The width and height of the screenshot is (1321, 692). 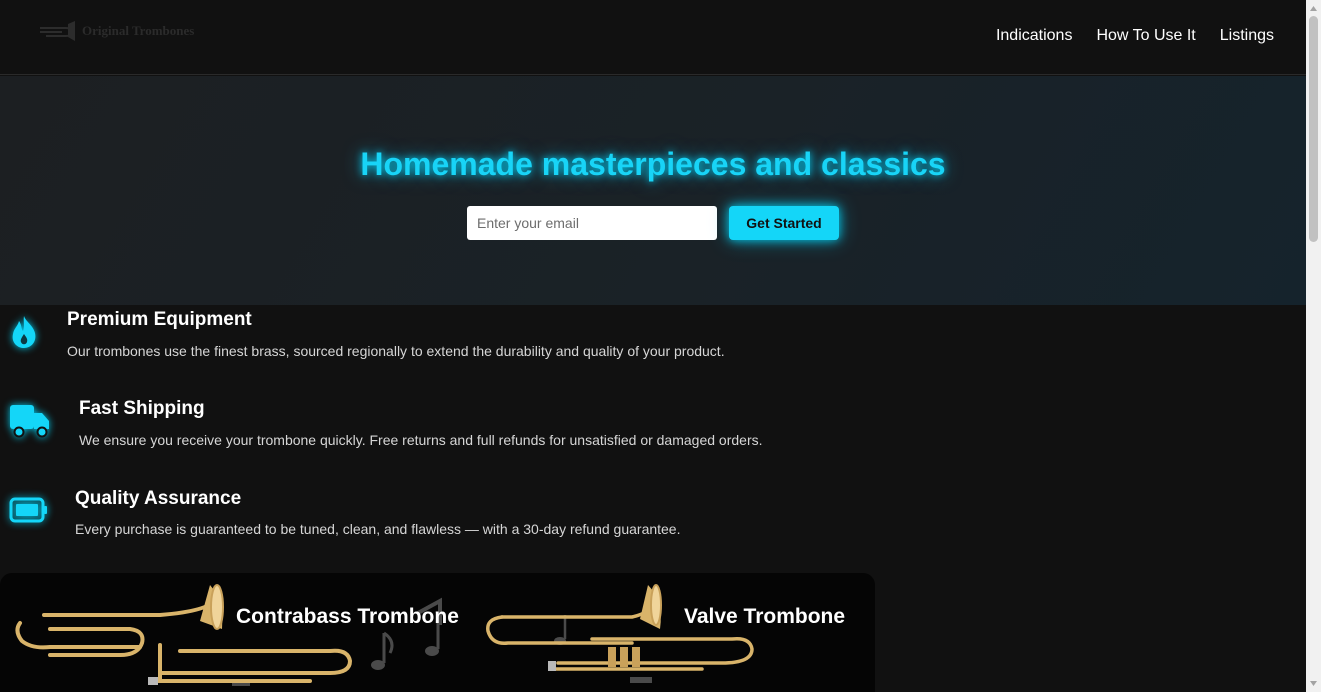 What do you see at coordinates (437, 632) in the screenshot?
I see `product-banner: Contrabass Trombone Valve Trombone` at bounding box center [437, 632].